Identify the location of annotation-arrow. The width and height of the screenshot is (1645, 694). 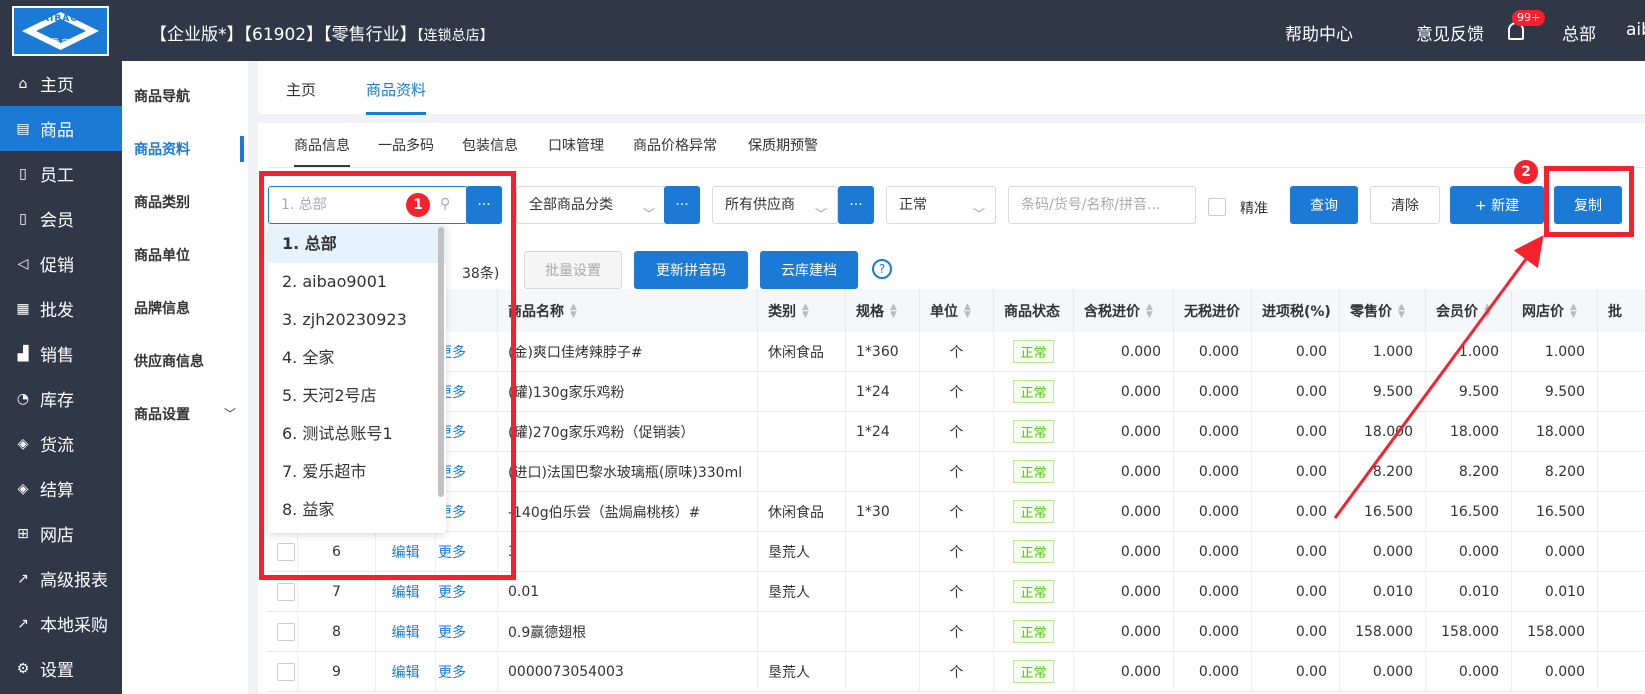
(1438, 377).